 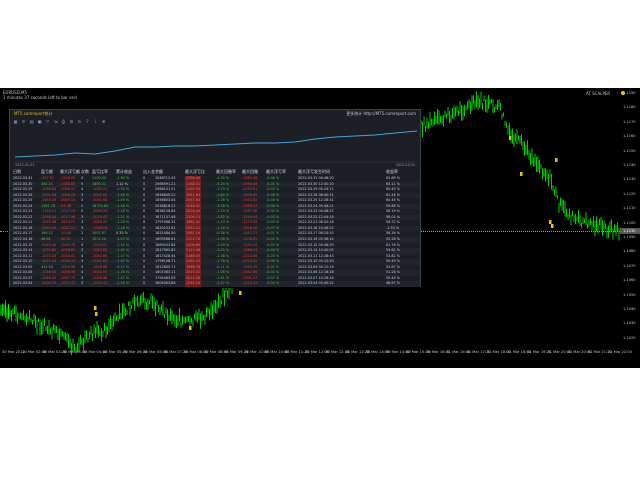 I want to click on calendar-icon: ▣, so click(x=39, y=121).